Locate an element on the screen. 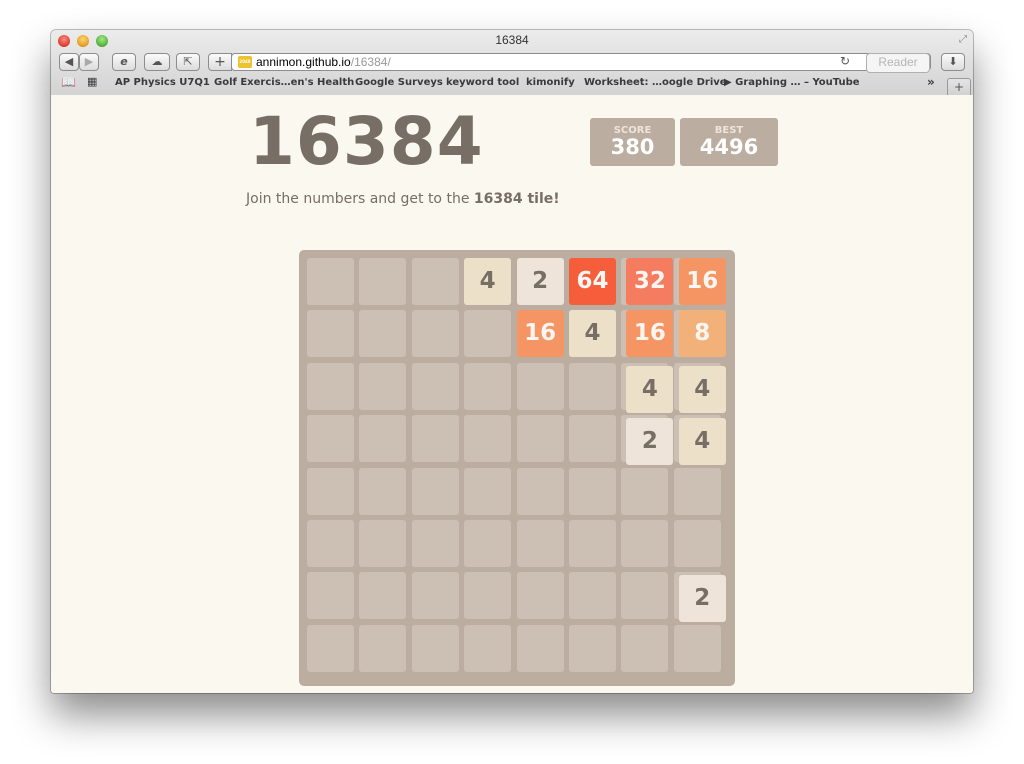  share-button: ⇱ is located at coordinates (188, 62).